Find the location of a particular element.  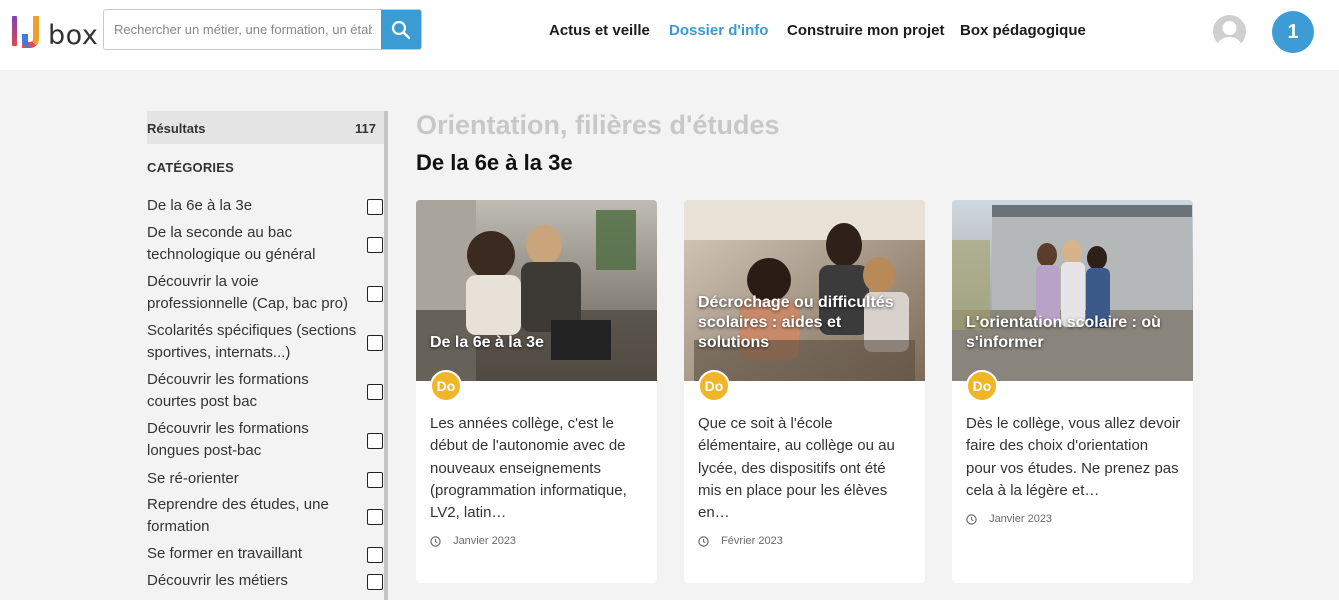

category-label: Se former en travaillant is located at coordinates (225, 553).